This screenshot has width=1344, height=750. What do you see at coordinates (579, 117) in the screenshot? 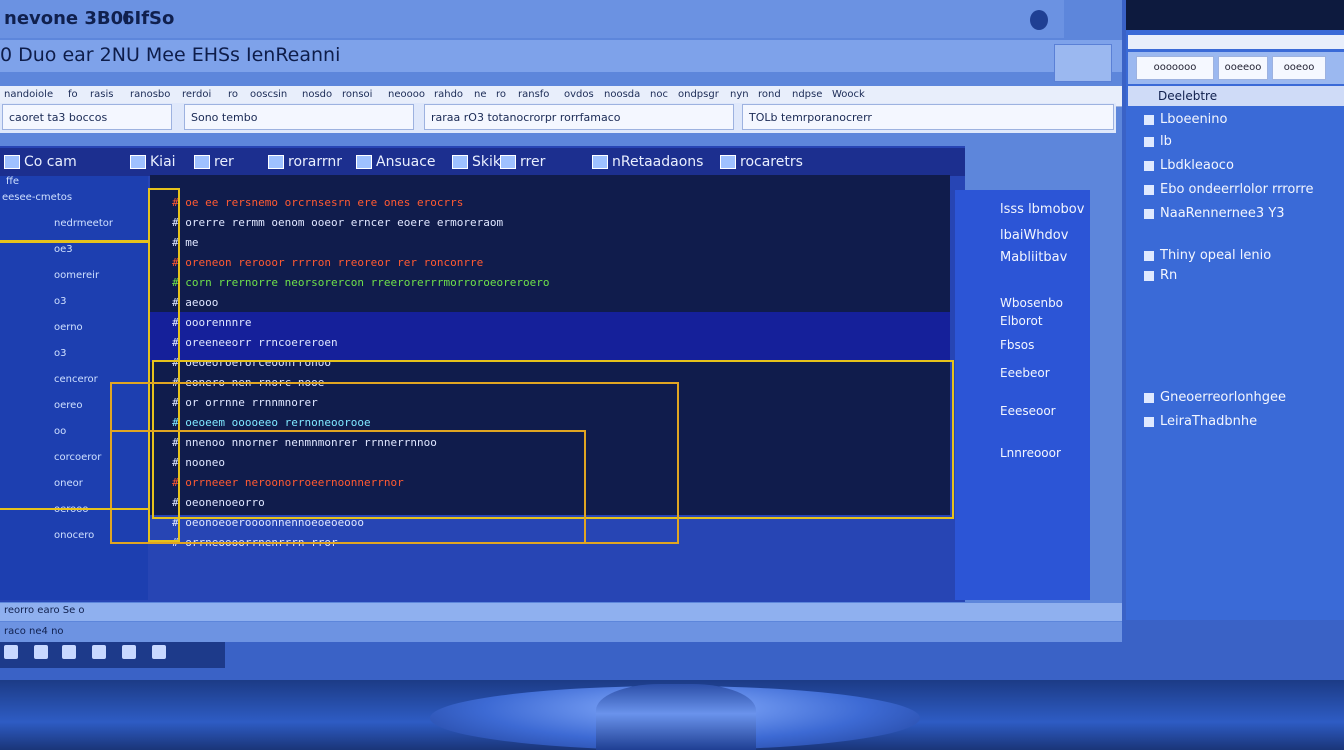
I see `address-field-3: raraa rO3 totanocrorpr rorrfamaco` at bounding box center [579, 117].